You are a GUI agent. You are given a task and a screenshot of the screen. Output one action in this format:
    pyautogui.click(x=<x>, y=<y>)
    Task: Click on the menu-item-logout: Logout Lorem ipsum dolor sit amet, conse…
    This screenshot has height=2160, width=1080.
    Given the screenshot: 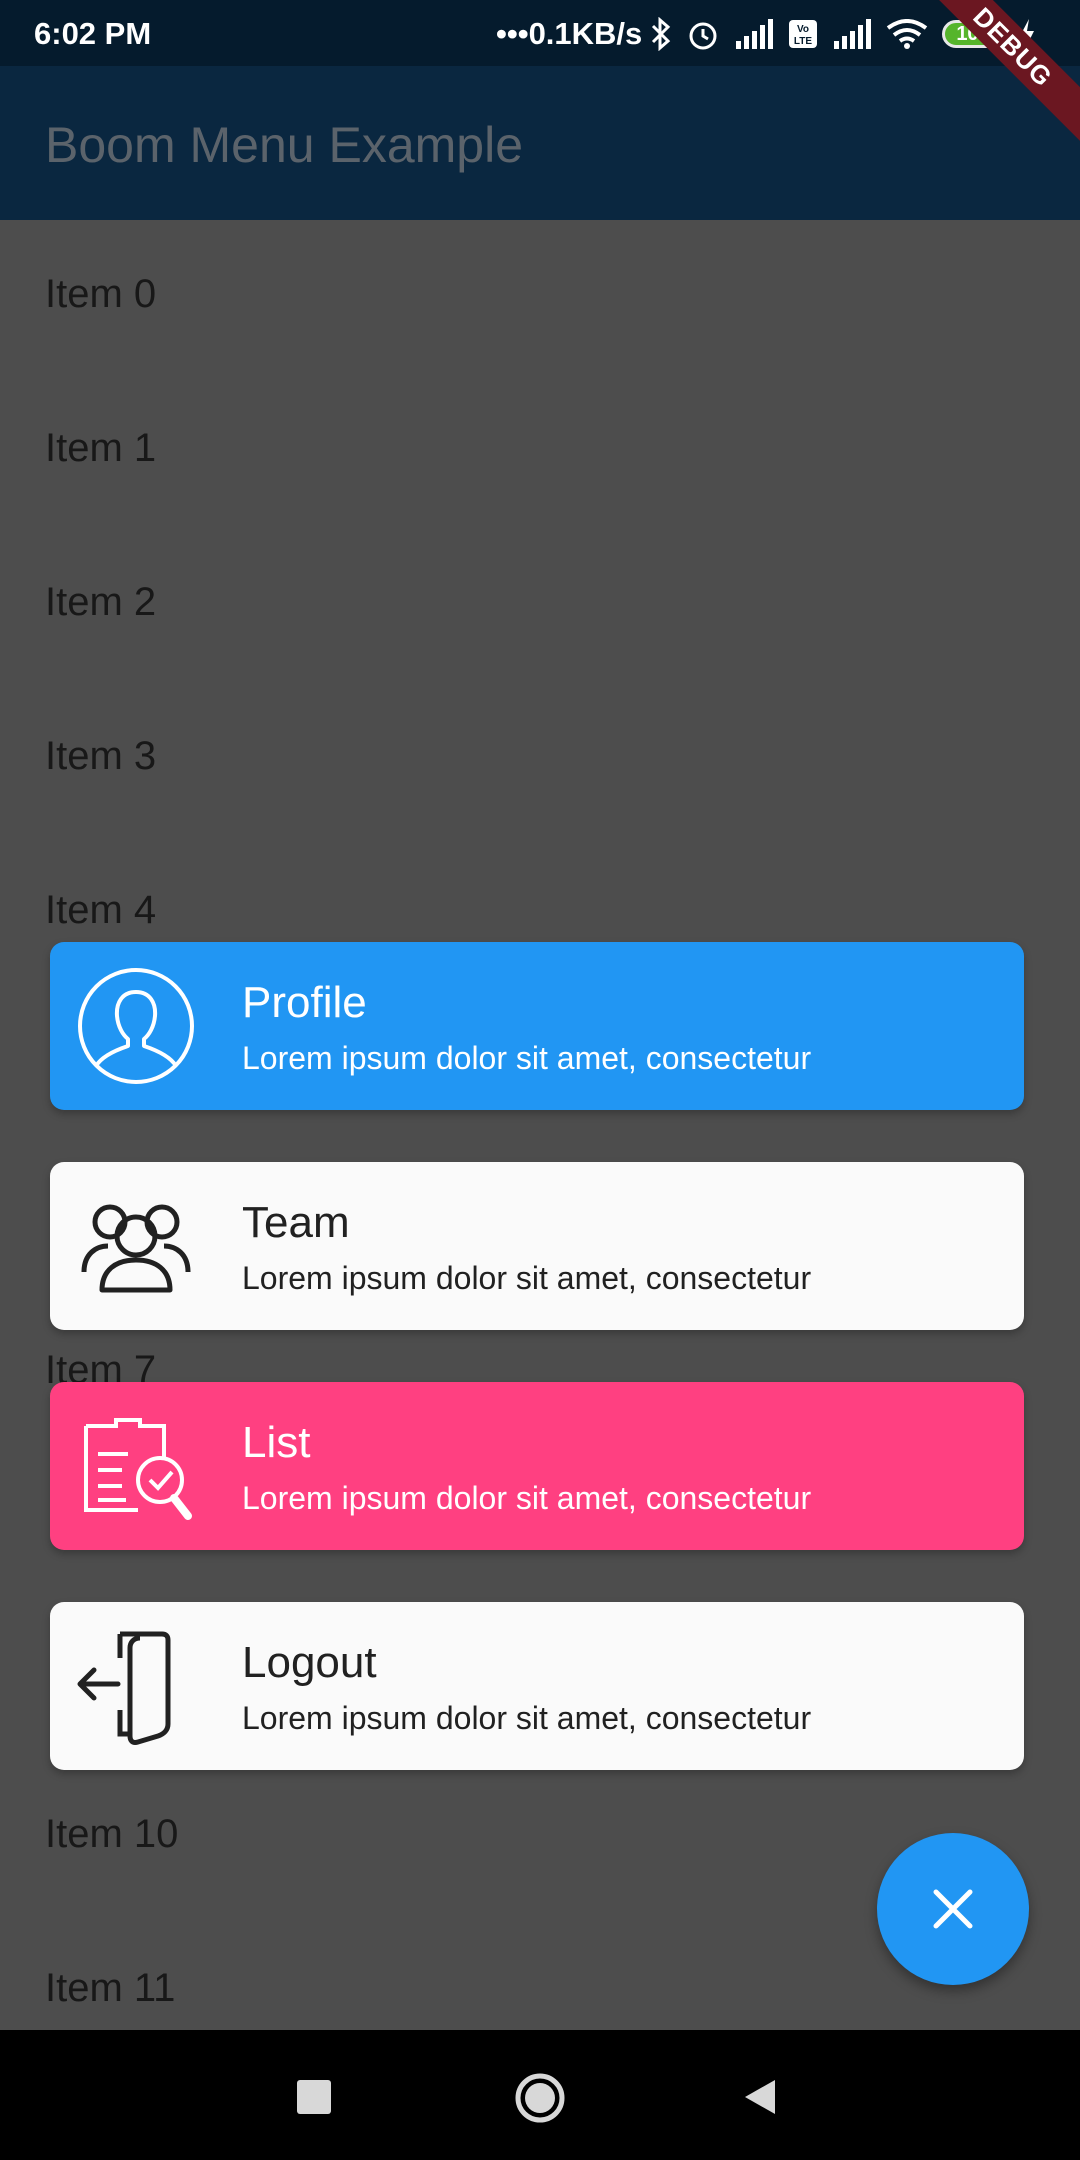 What is the action you would take?
    pyautogui.click(x=537, y=1686)
    